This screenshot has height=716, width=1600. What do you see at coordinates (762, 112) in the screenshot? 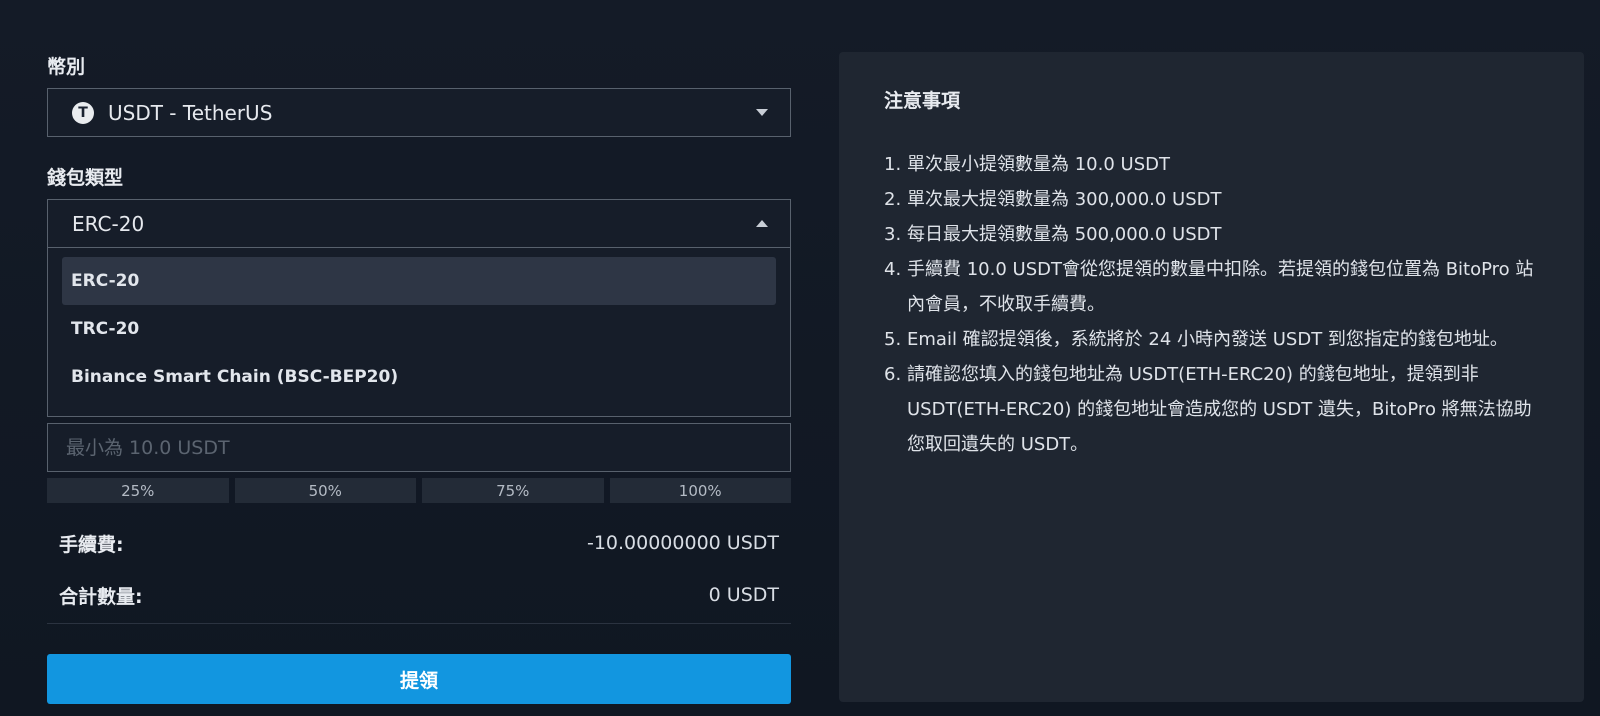
I see `chevron-down-icon` at bounding box center [762, 112].